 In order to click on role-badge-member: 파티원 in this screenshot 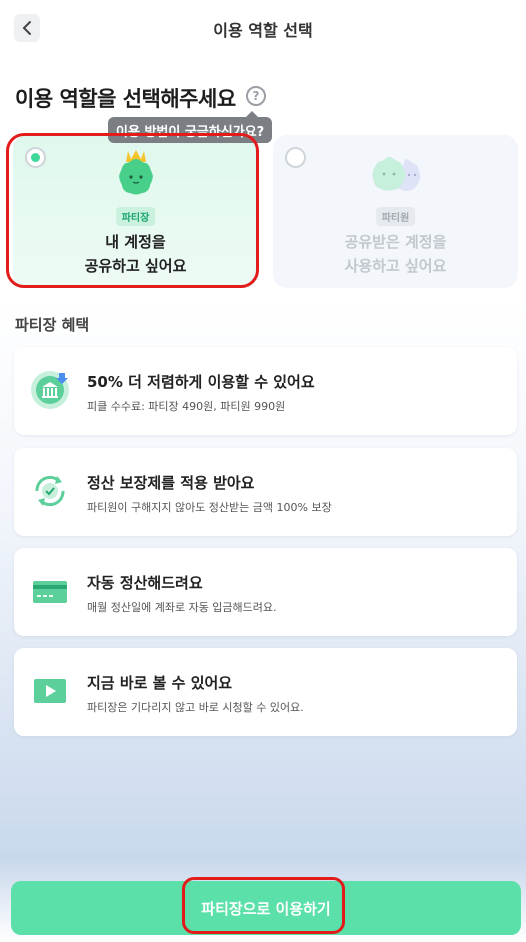, I will do `click(395, 216)`.